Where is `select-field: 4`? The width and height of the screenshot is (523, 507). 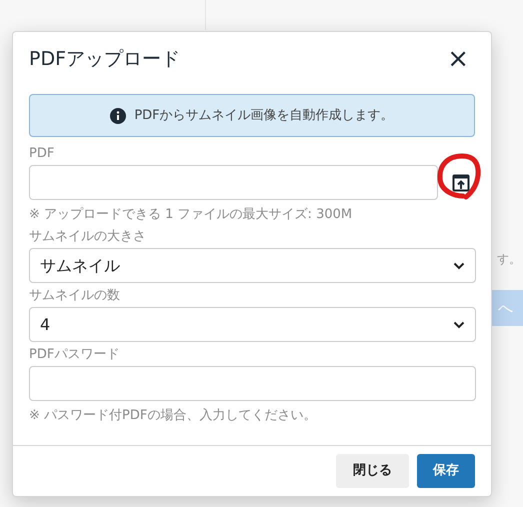 select-field: 4 is located at coordinates (252, 324).